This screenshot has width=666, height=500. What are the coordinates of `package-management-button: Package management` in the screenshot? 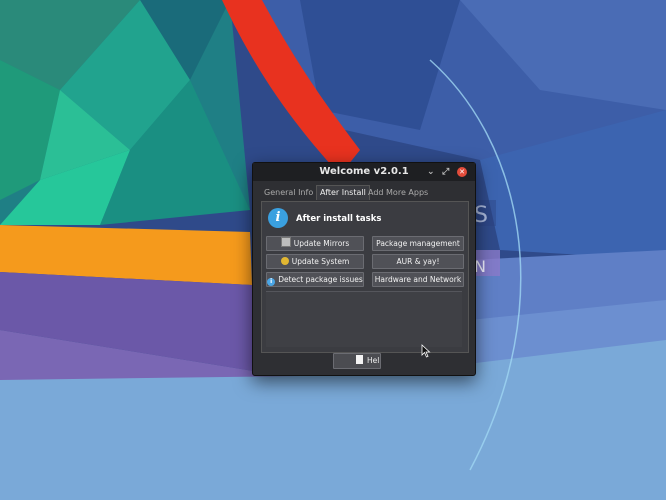 It's located at (418, 243).